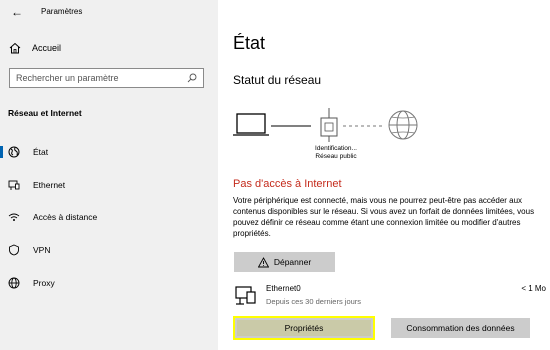 This screenshot has height=350, width=550. I want to click on properties-button: Propriétés, so click(304, 328).